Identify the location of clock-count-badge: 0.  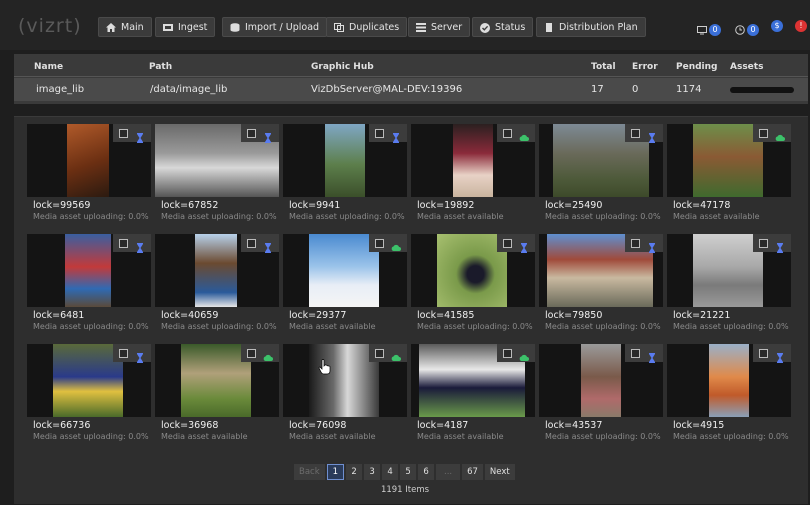
(753, 29).